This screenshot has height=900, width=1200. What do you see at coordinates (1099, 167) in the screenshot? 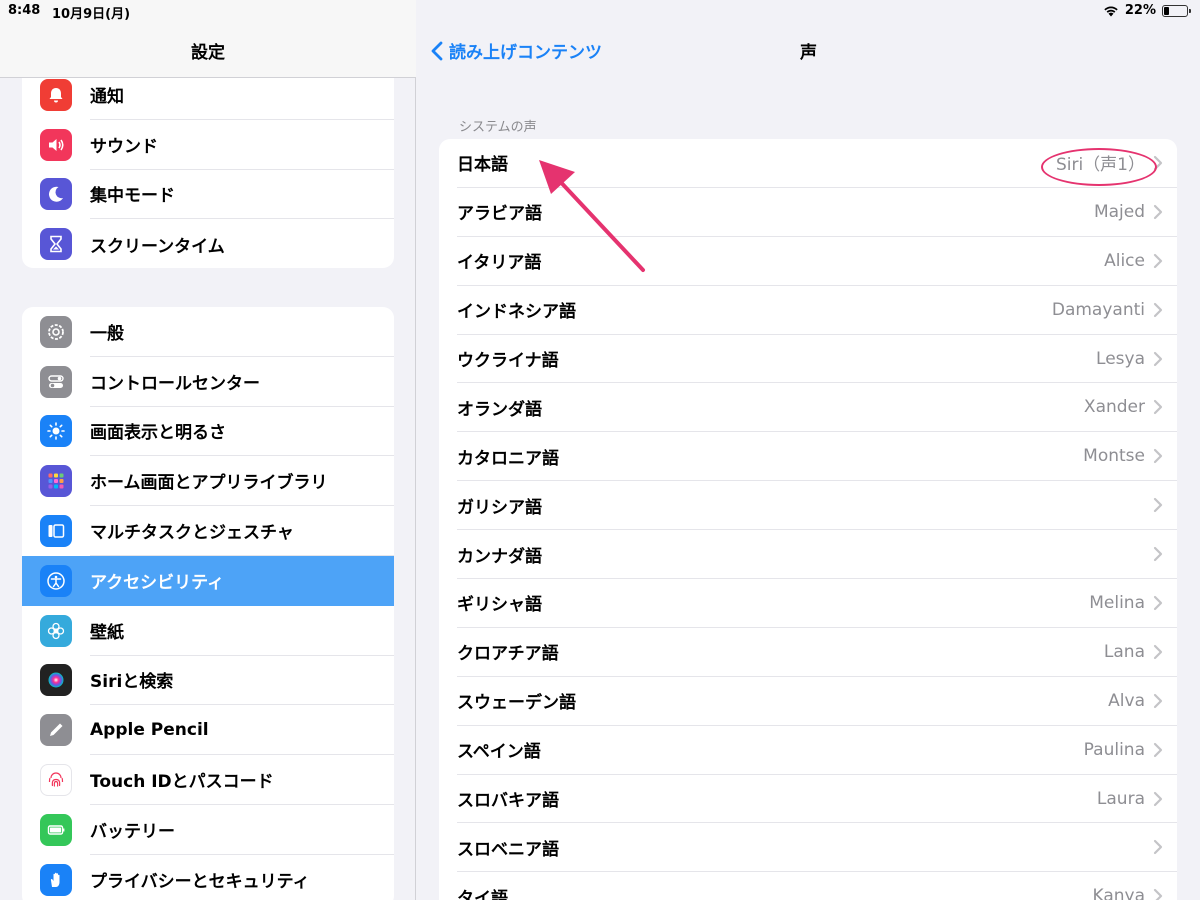
I see `annotation-circle` at bounding box center [1099, 167].